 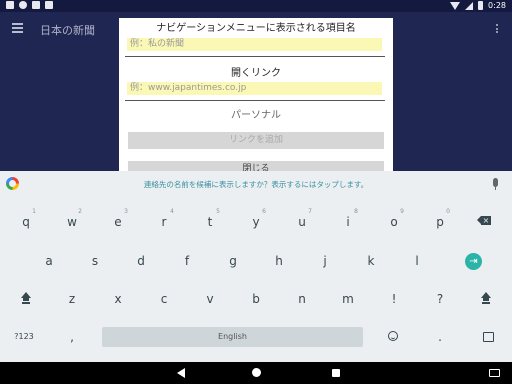 I want to click on key-r: 4r, so click(x=164, y=222).